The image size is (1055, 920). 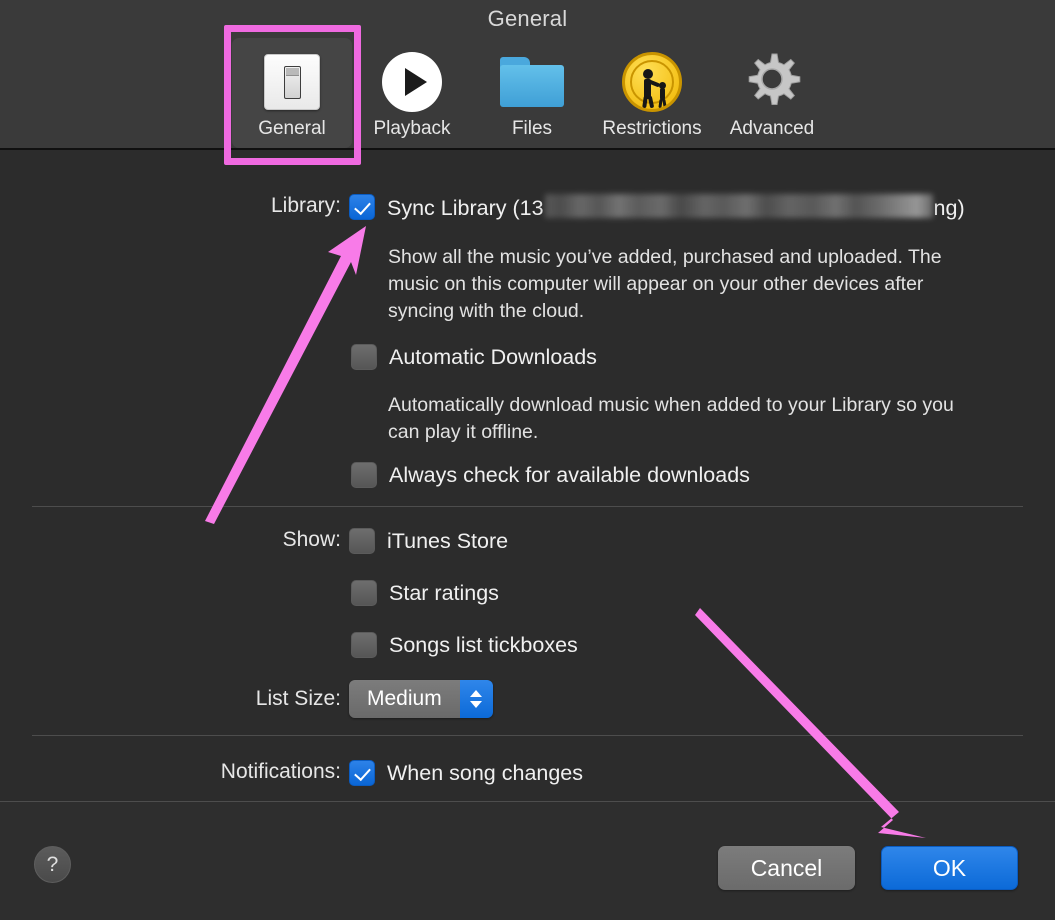 I want to click on songs-list-tickboxes-row: Songs list tickboxes, so click(x=464, y=645).